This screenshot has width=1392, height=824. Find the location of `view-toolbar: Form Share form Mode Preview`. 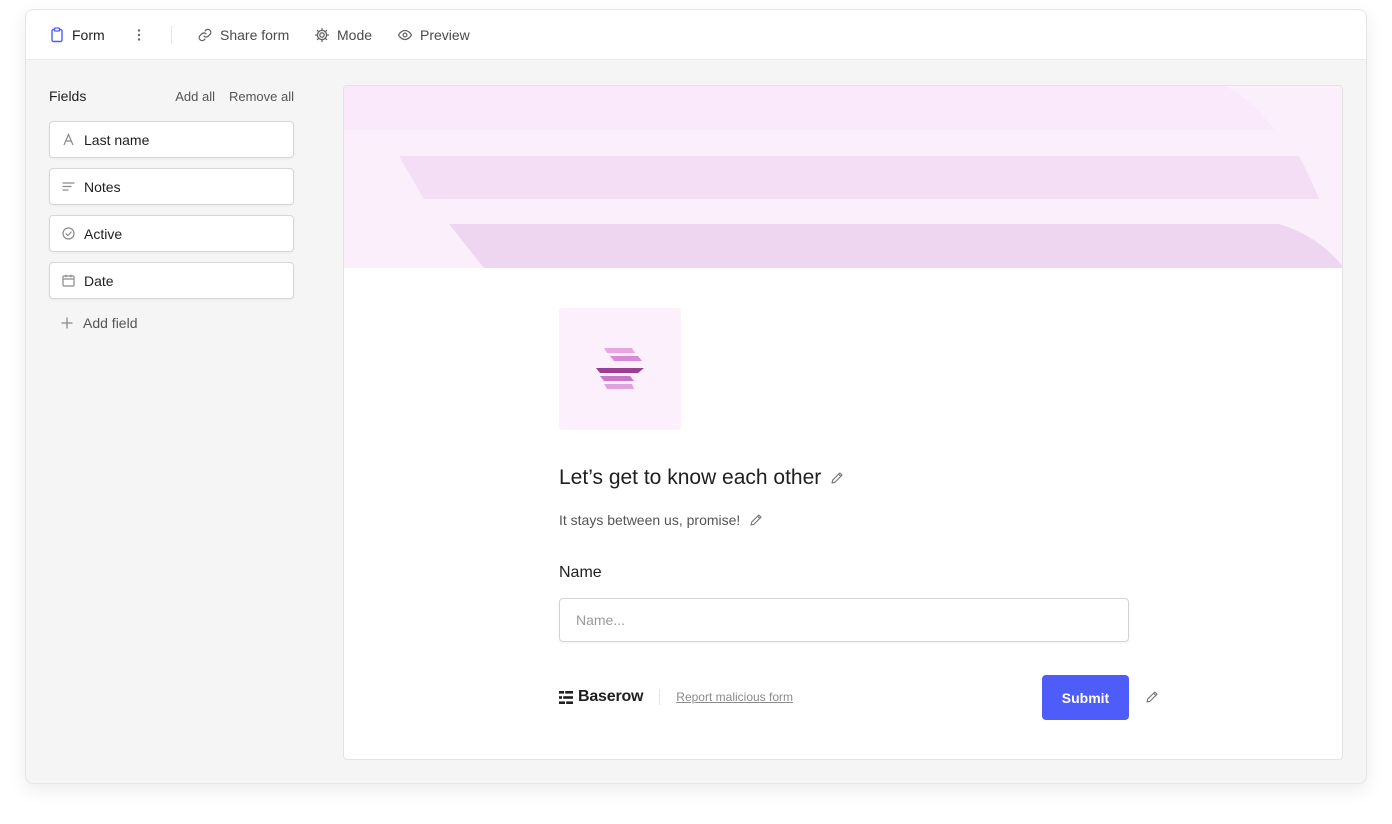

view-toolbar: Form Share form Mode Preview is located at coordinates (696, 35).